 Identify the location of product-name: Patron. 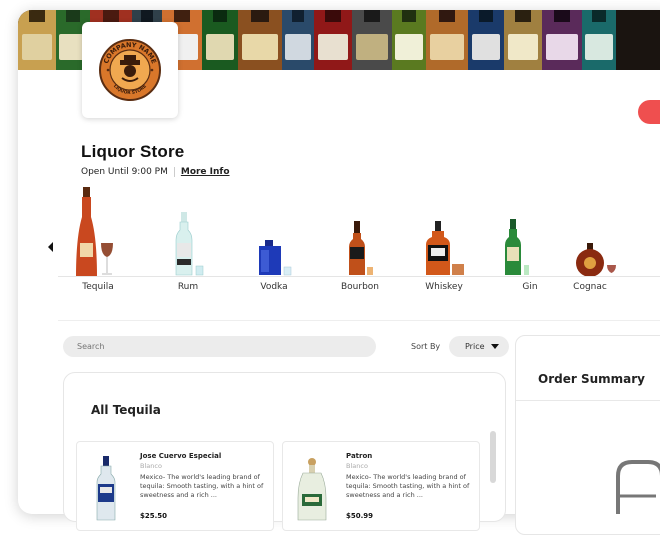
(359, 456).